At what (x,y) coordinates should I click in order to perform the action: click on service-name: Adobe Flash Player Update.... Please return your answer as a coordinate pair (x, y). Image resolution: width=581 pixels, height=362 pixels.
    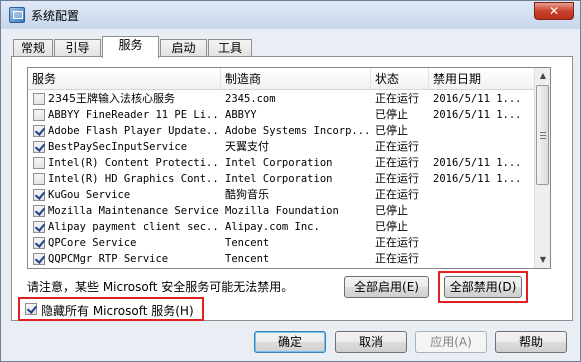
    Looking at the image, I should click on (134, 131).